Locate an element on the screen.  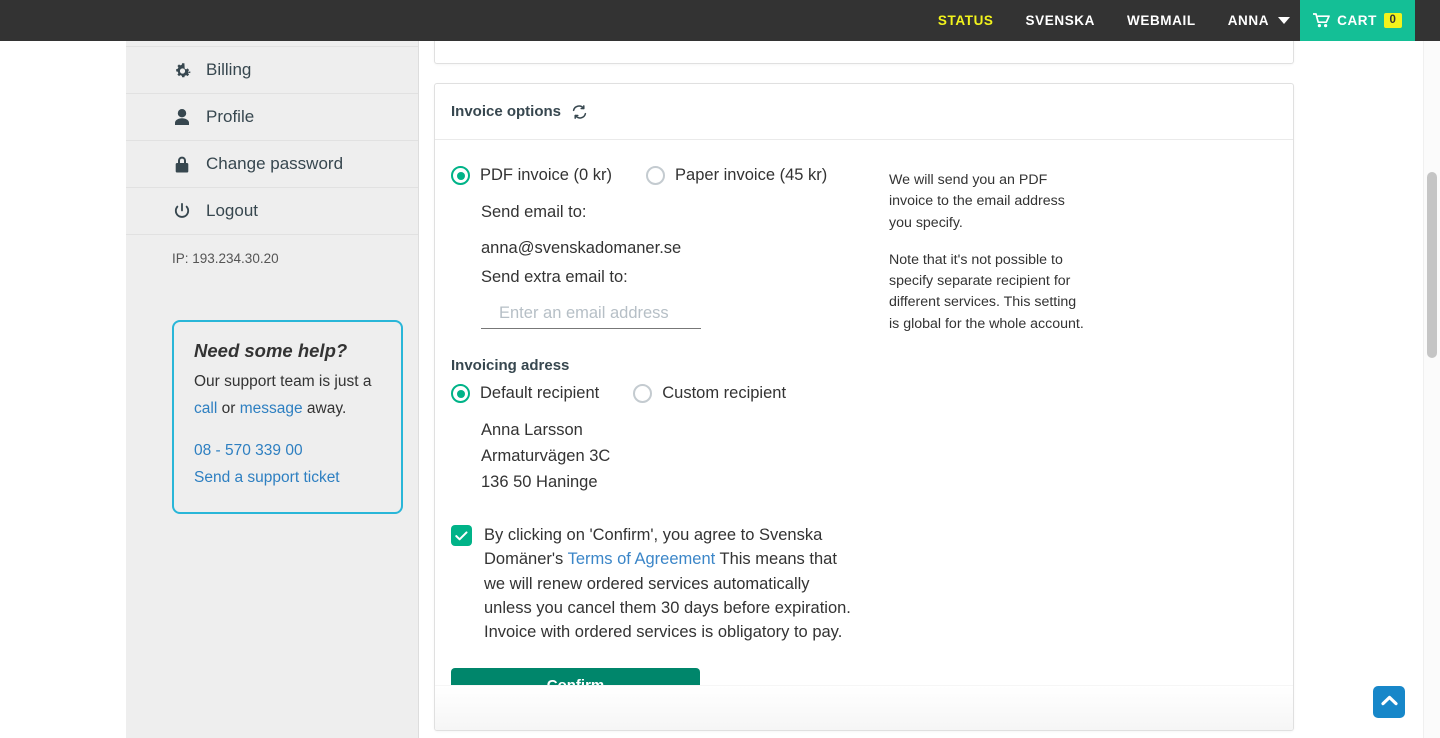
nav-user-menu: ANNA is located at coordinates (1256, 20).